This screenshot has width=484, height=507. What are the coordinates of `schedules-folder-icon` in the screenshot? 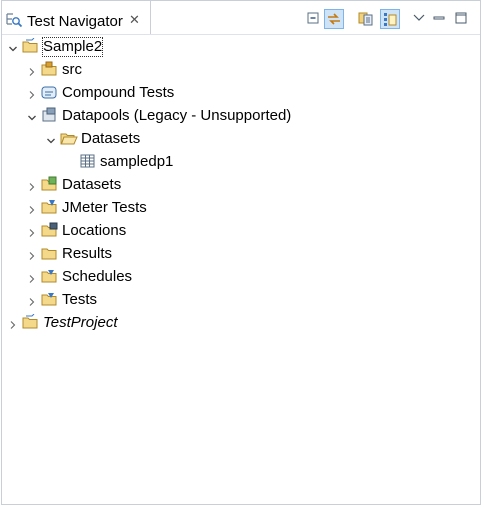 It's located at (50, 276).